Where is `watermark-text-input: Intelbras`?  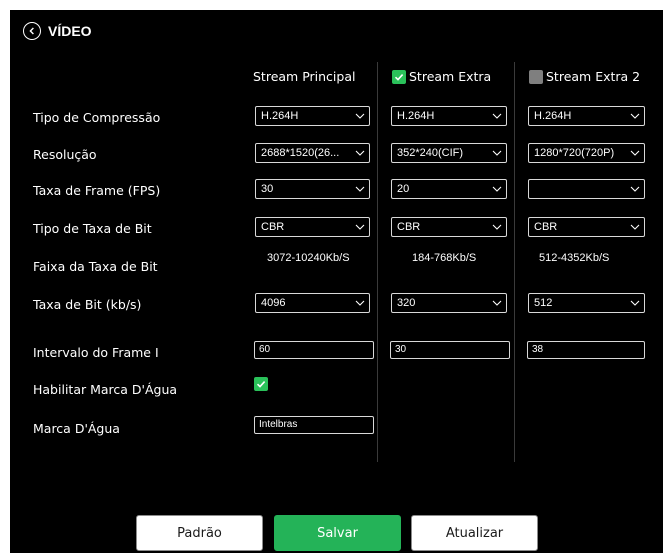 watermark-text-input: Intelbras is located at coordinates (314, 425).